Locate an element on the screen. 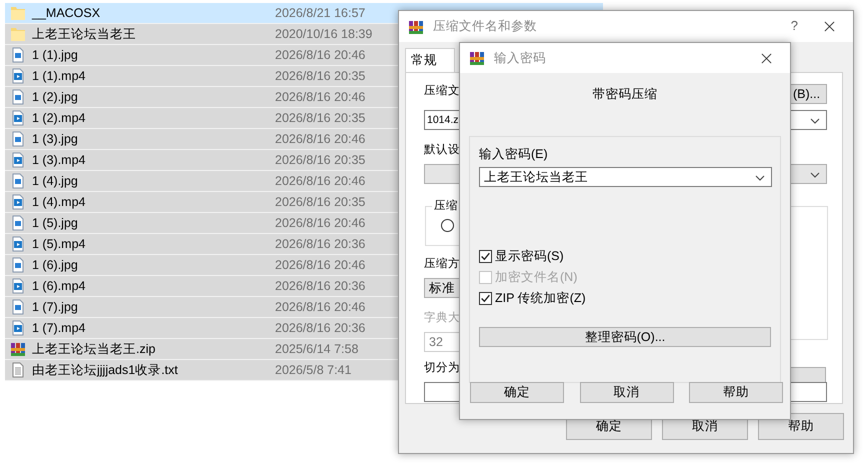 This screenshot has height=466, width=866. file-name: 1 (7).mp4 is located at coordinates (59, 328).